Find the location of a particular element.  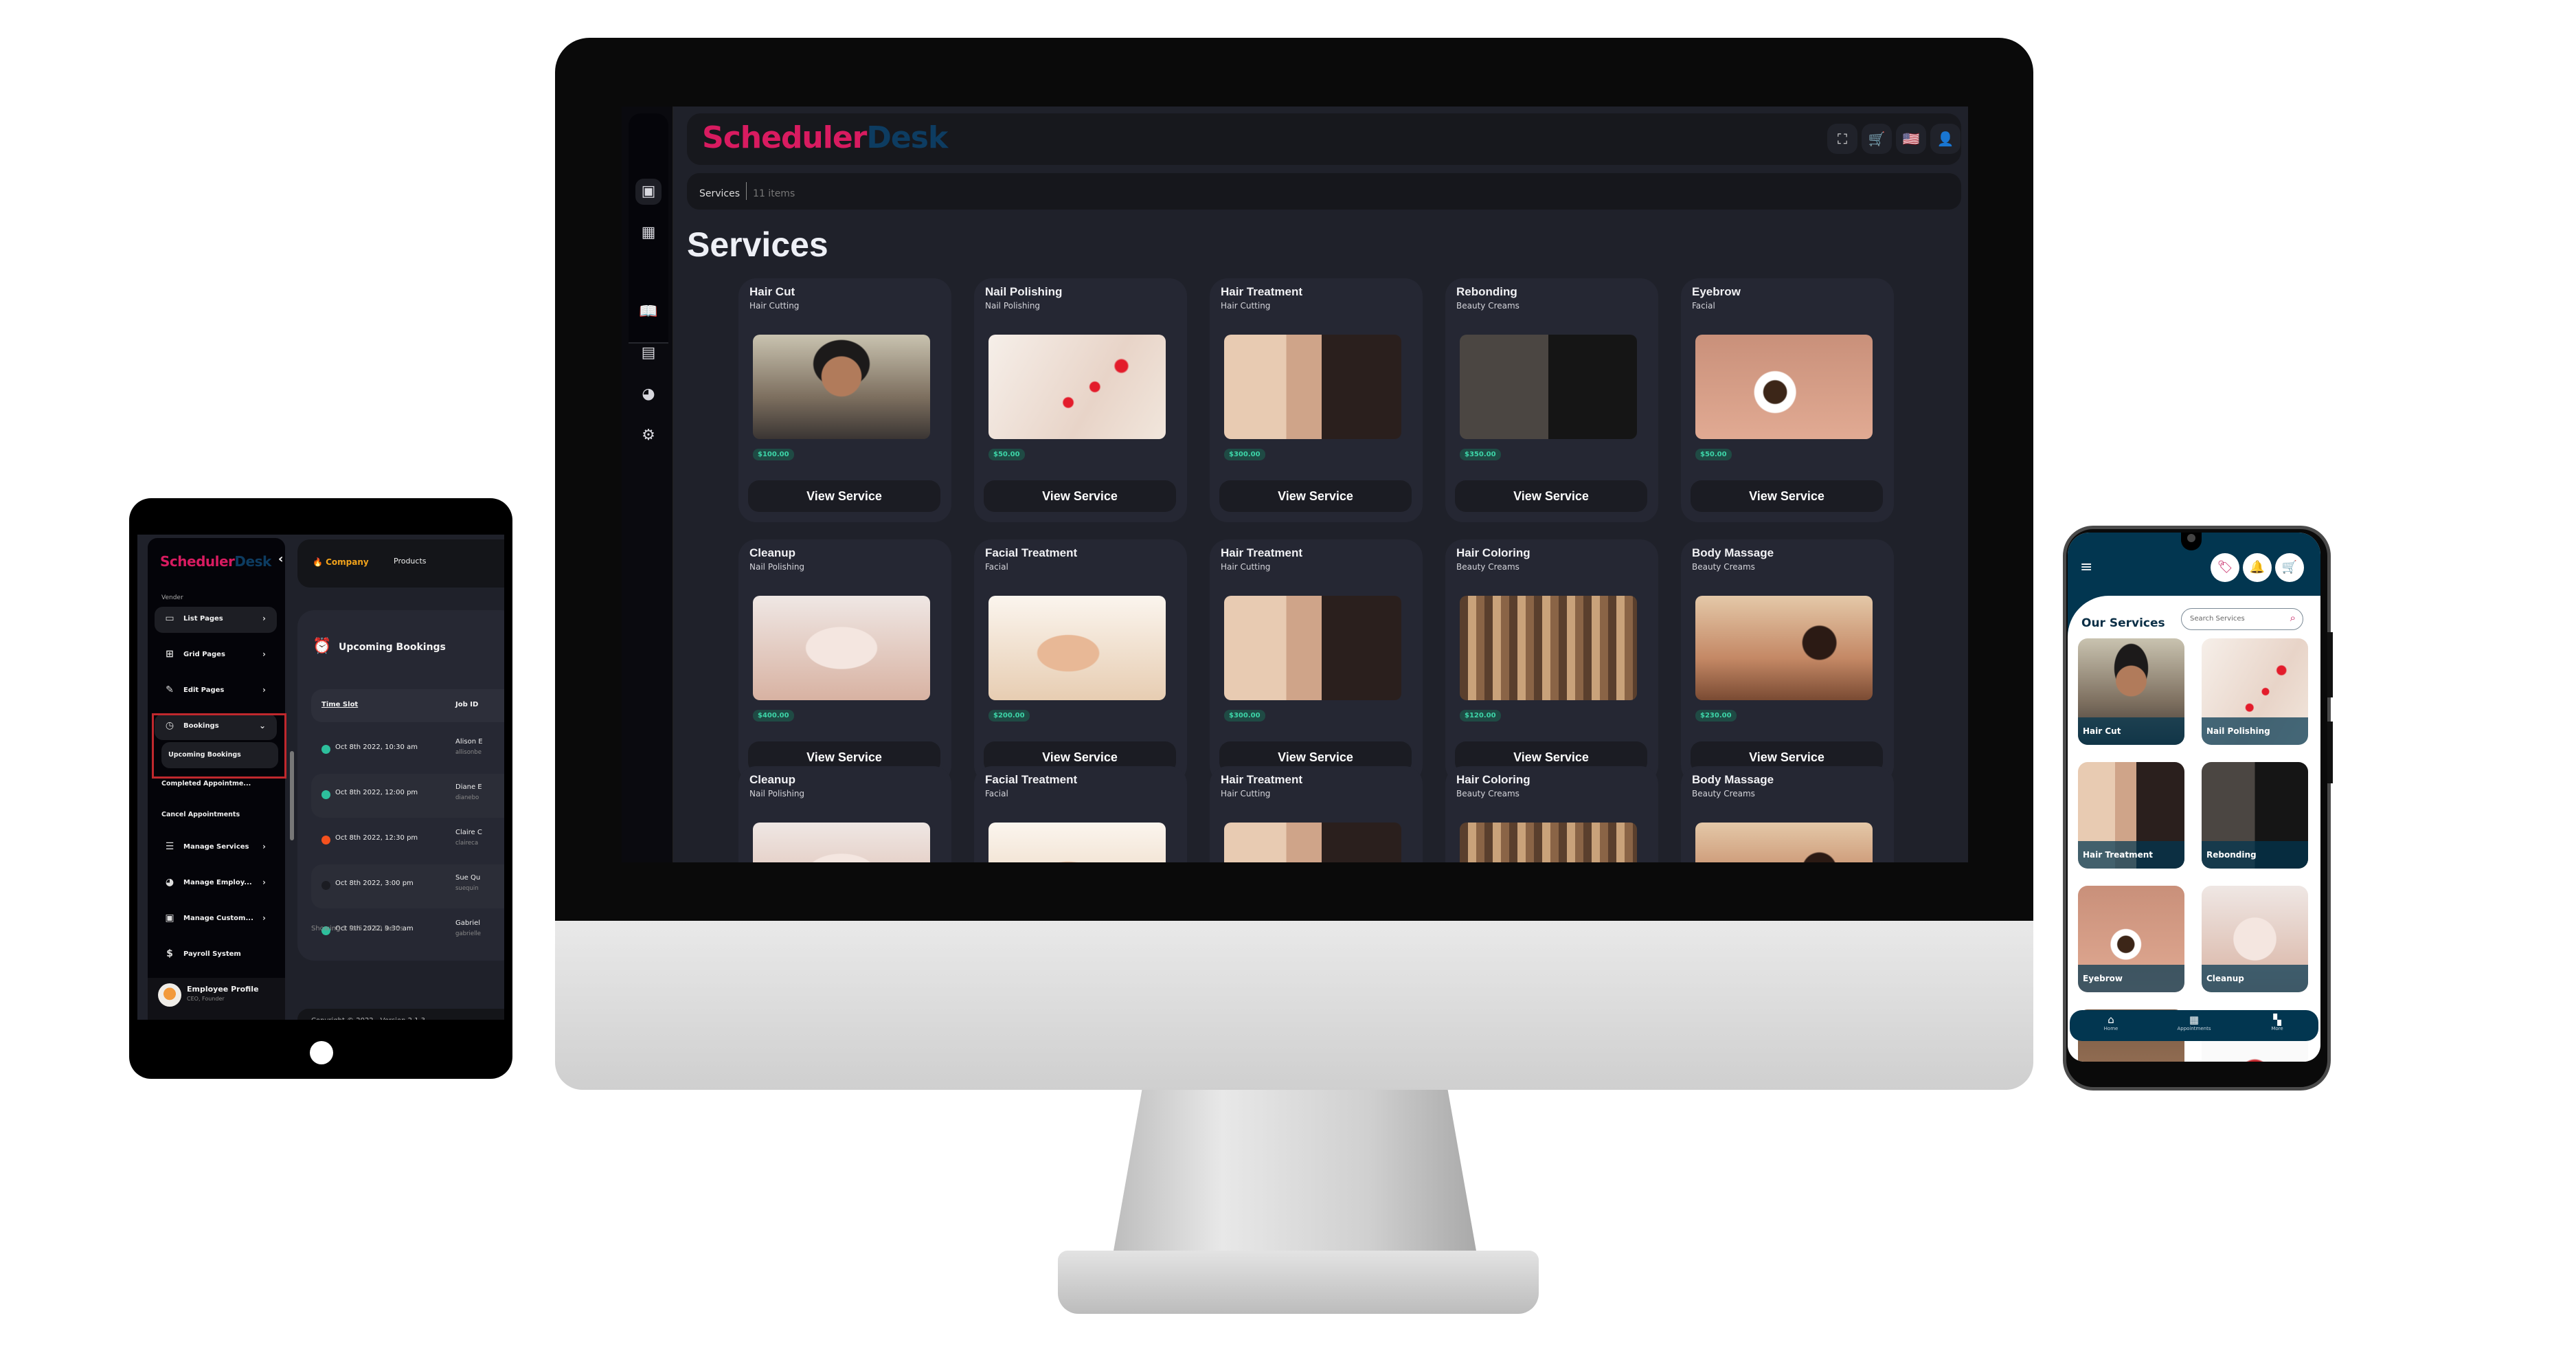

service-card: Facial TreatmentFacialView Service is located at coordinates (1080, 814).